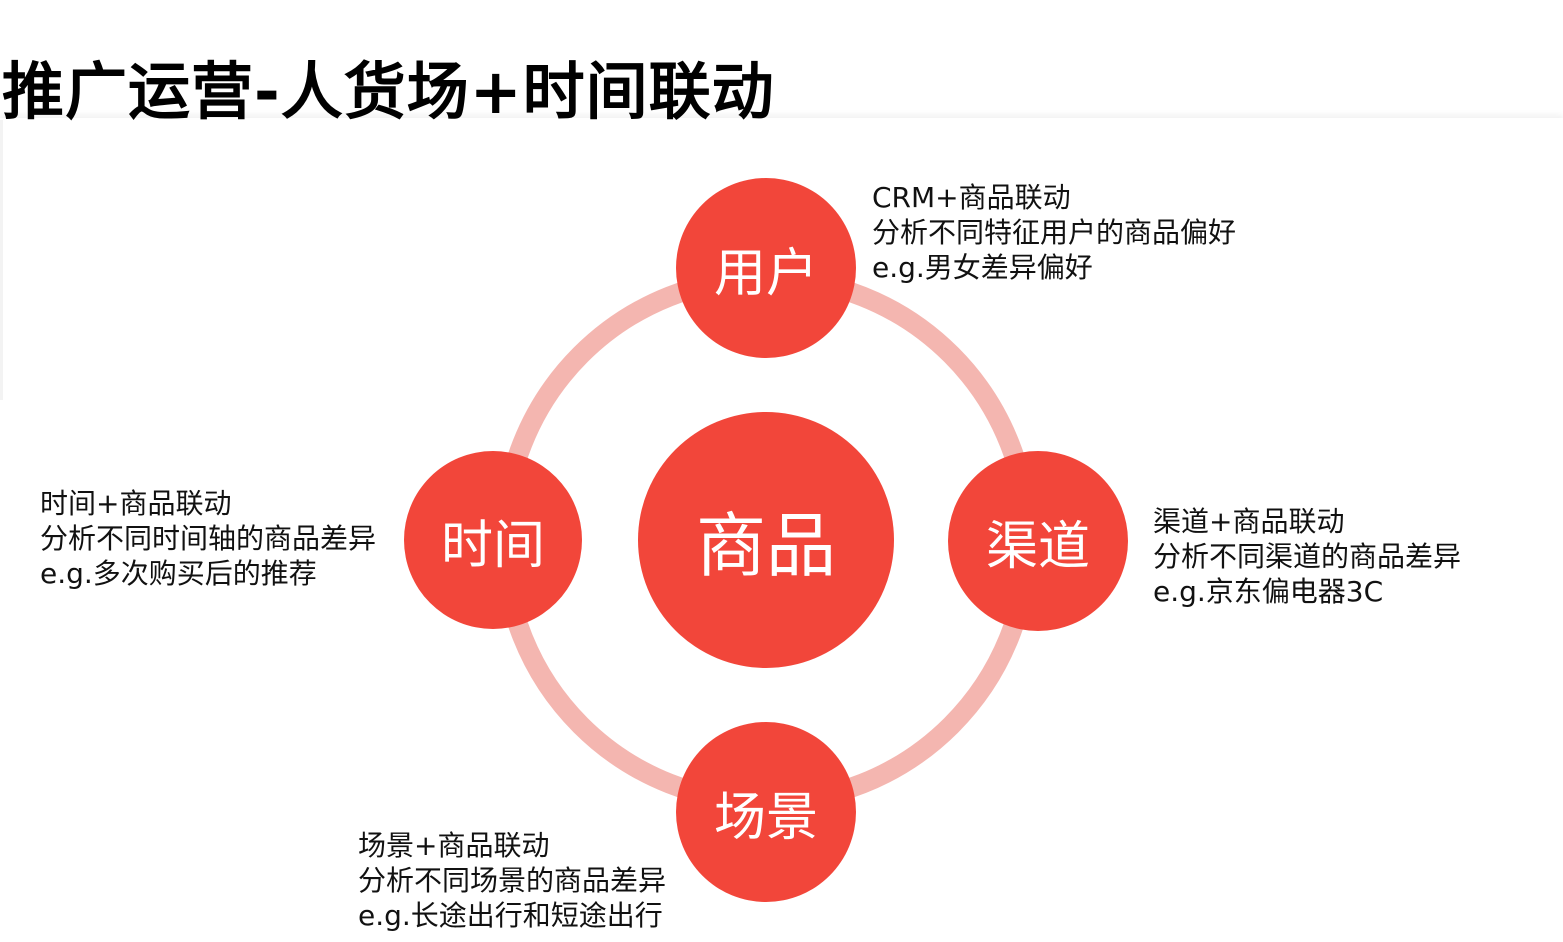 The width and height of the screenshot is (1563, 942). I want to click on node-user: 用户, so click(766, 268).